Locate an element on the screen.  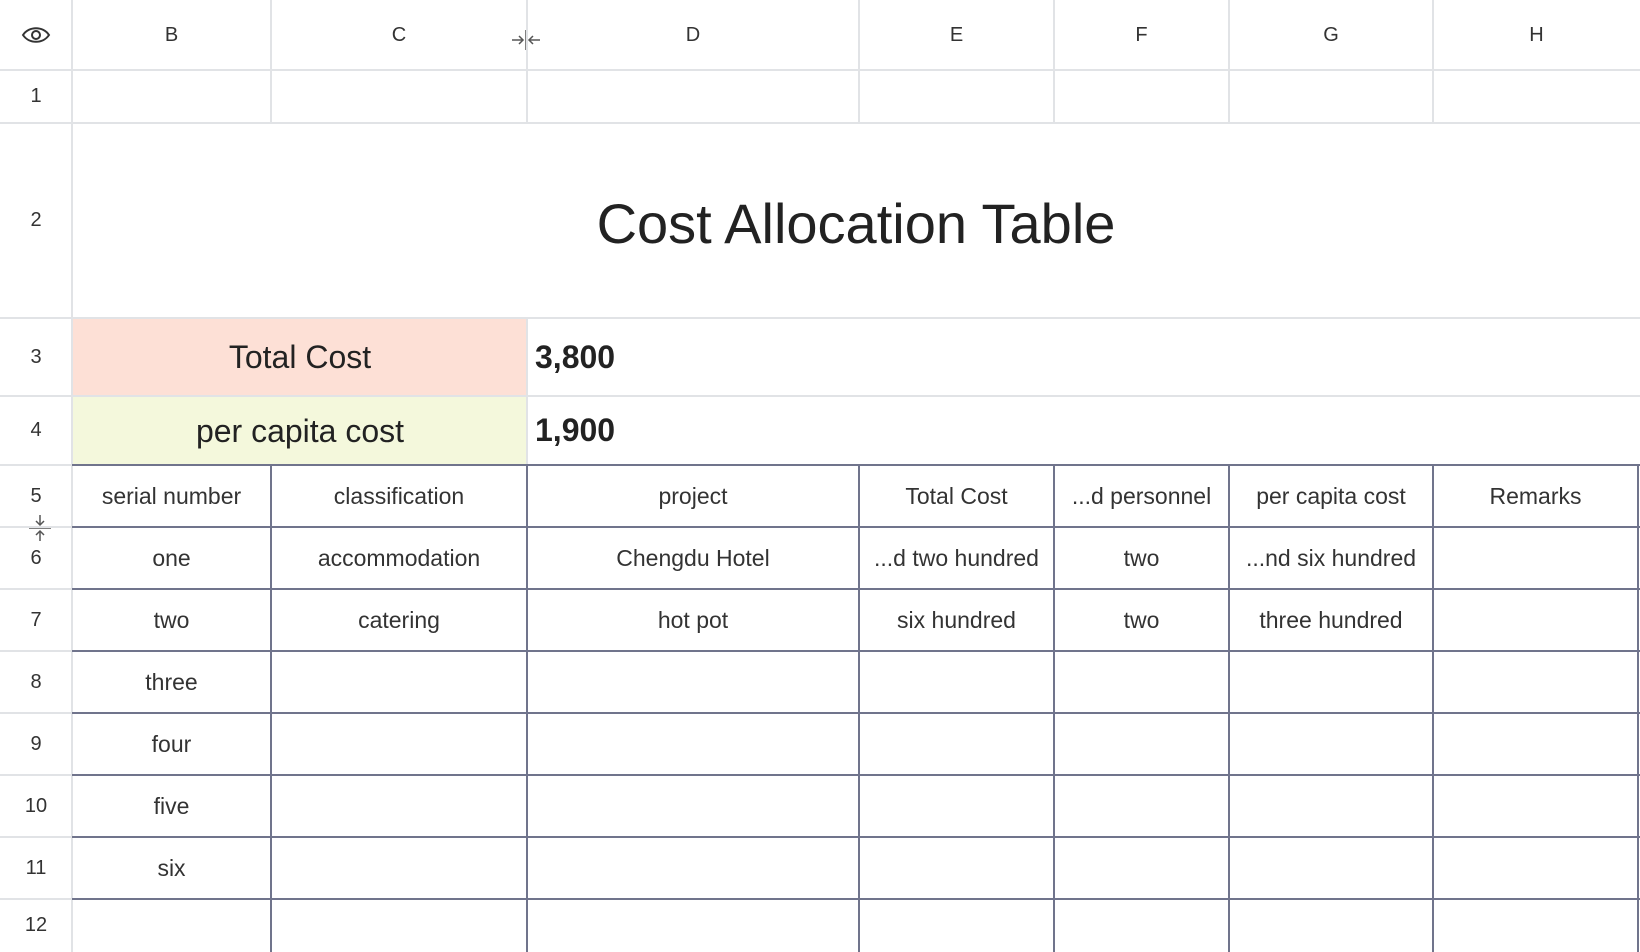
row-header-4: 4 is located at coordinates (36, 430).